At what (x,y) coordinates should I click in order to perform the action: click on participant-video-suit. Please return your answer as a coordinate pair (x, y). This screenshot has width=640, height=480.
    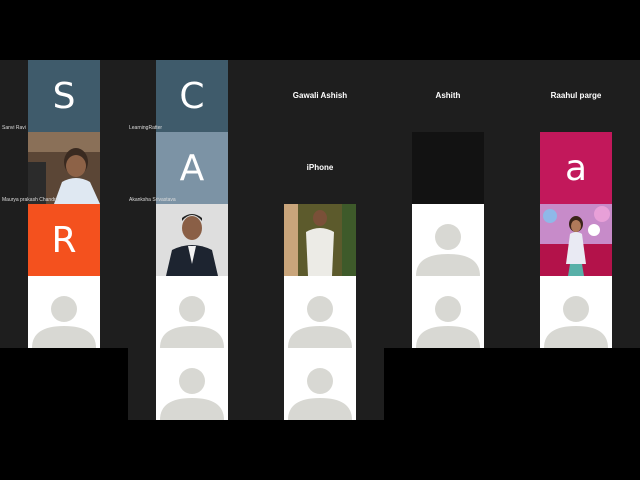
    Looking at the image, I should click on (192, 240).